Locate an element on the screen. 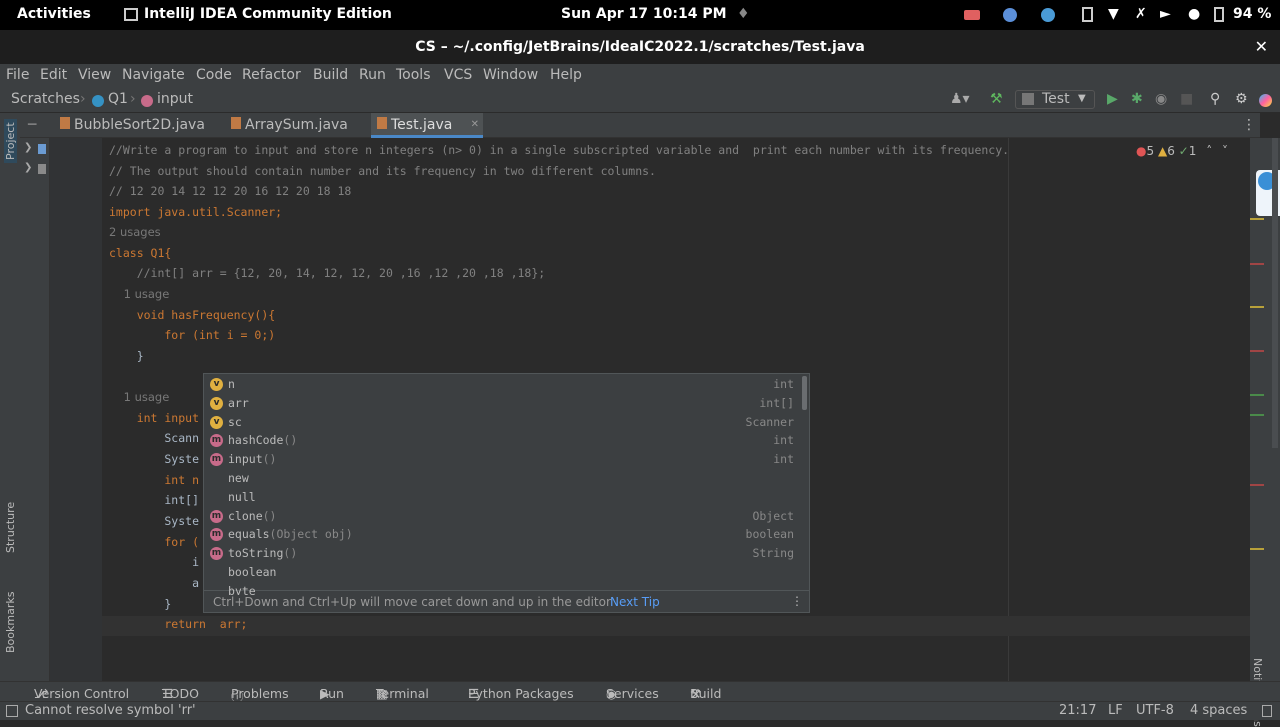 The image size is (1280, 727). breadcrumb-q1: Q1 is located at coordinates (118, 99).